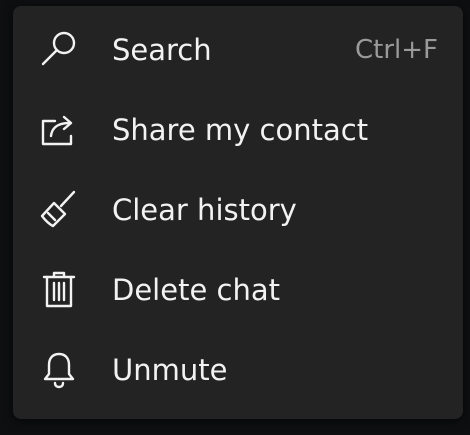 Image resolution: width=470 pixels, height=435 pixels. What do you see at coordinates (240, 130) in the screenshot?
I see `menu-item-label: Share my contact` at bounding box center [240, 130].